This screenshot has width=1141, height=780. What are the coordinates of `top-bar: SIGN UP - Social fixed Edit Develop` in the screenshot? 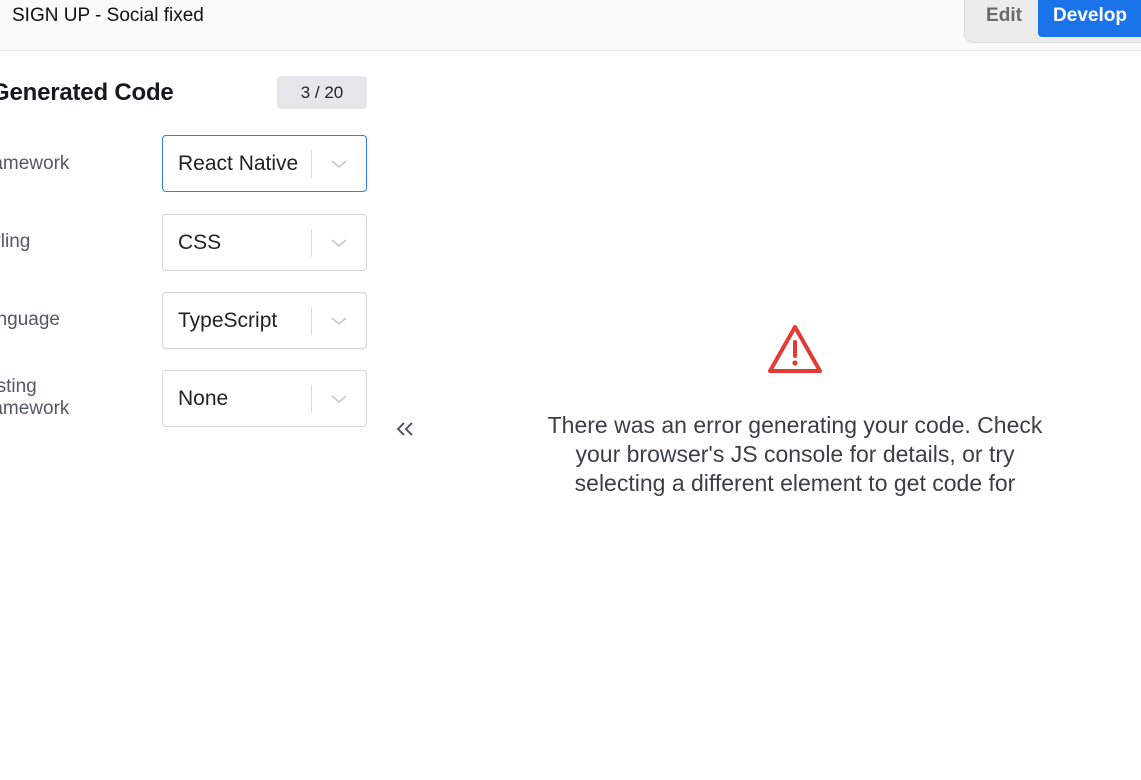 It's located at (570, 25).